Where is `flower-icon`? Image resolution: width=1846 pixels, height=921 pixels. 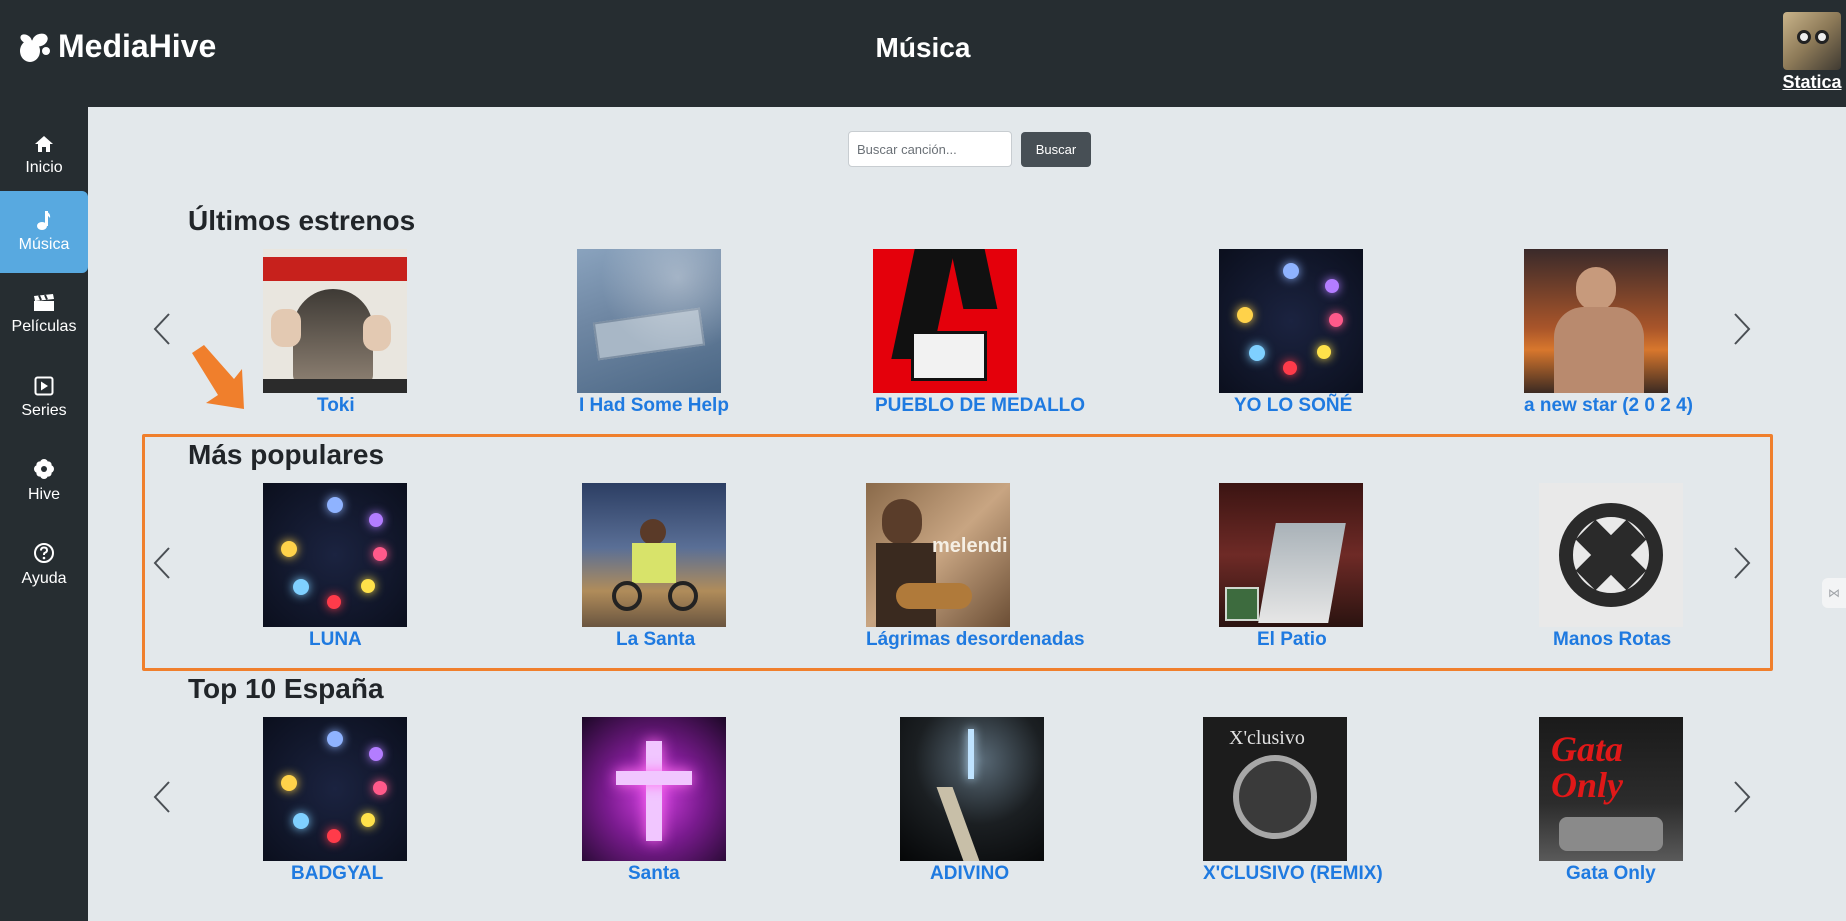
flower-icon is located at coordinates (44, 469).